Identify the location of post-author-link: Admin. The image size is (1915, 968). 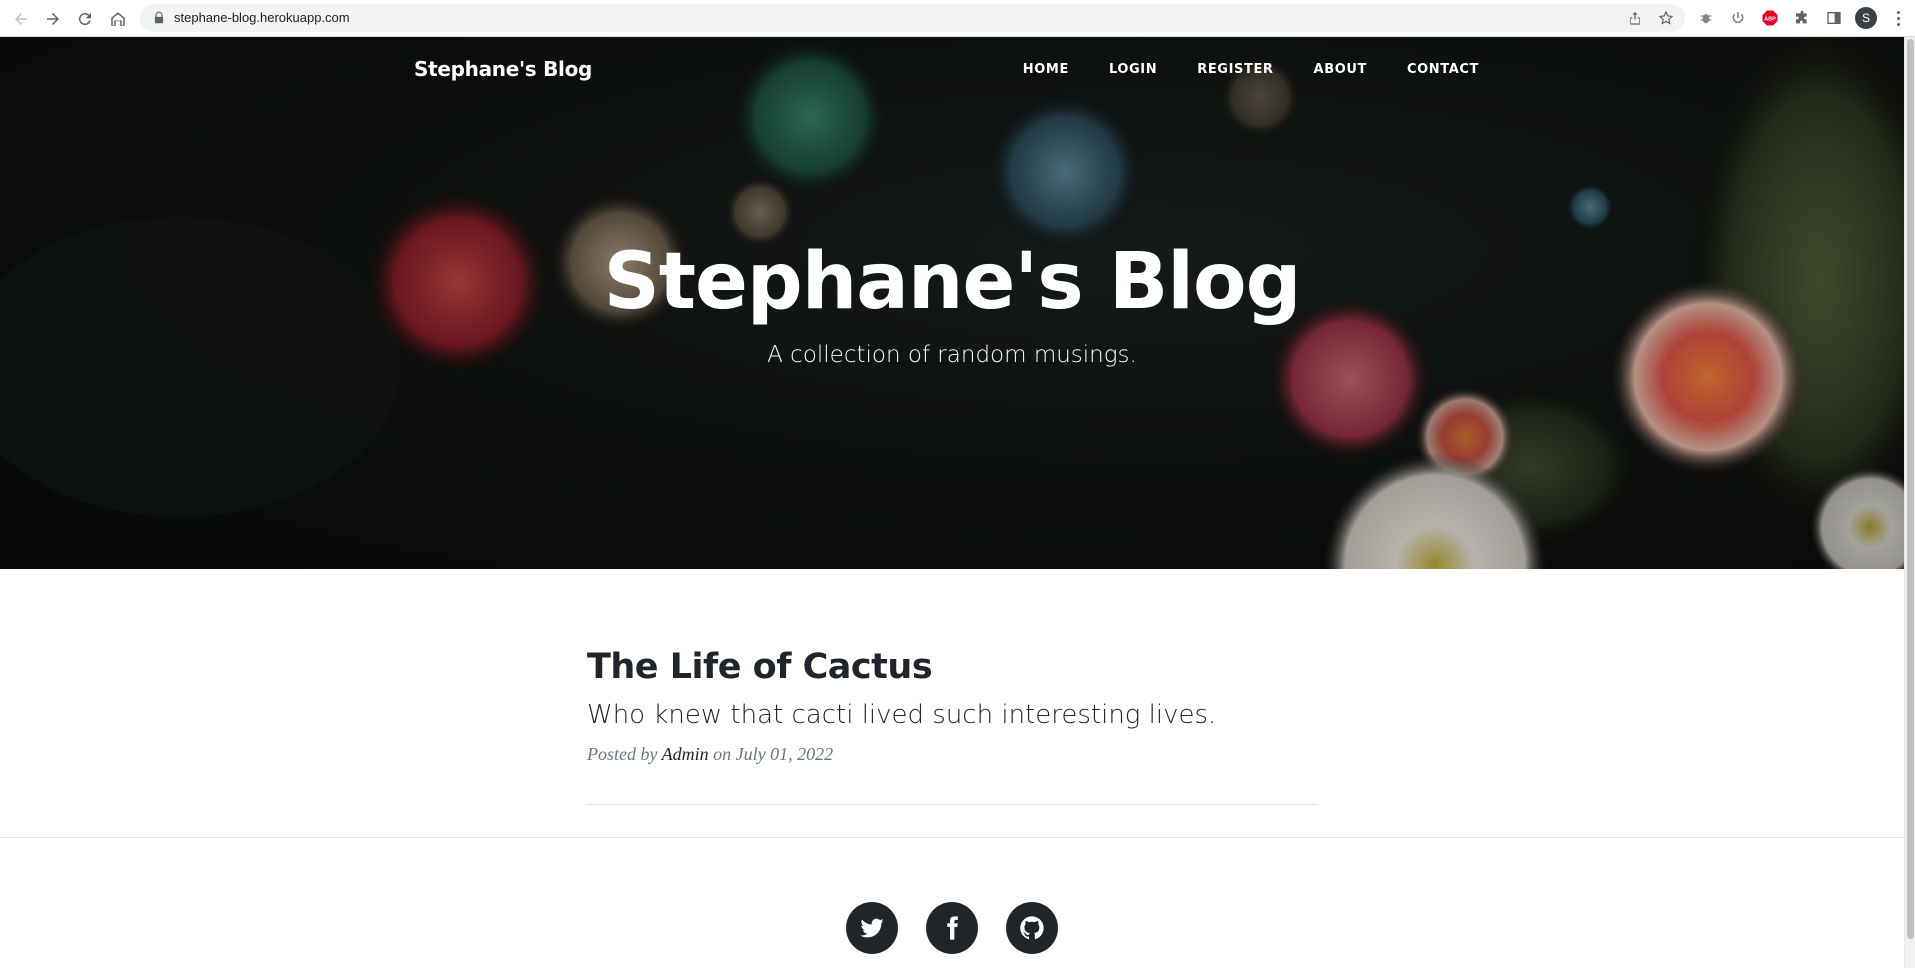
(685, 754).